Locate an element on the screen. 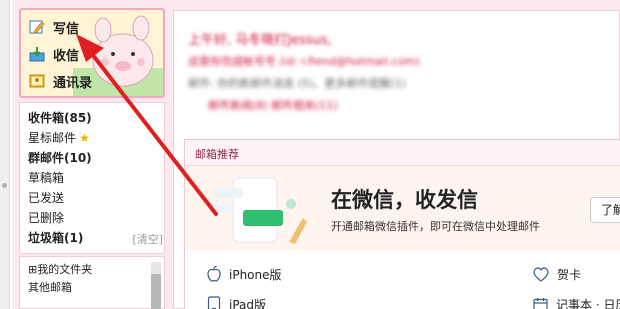 The image size is (620, 309). banner-title: 在微信，收发信 is located at coordinates (404, 200).